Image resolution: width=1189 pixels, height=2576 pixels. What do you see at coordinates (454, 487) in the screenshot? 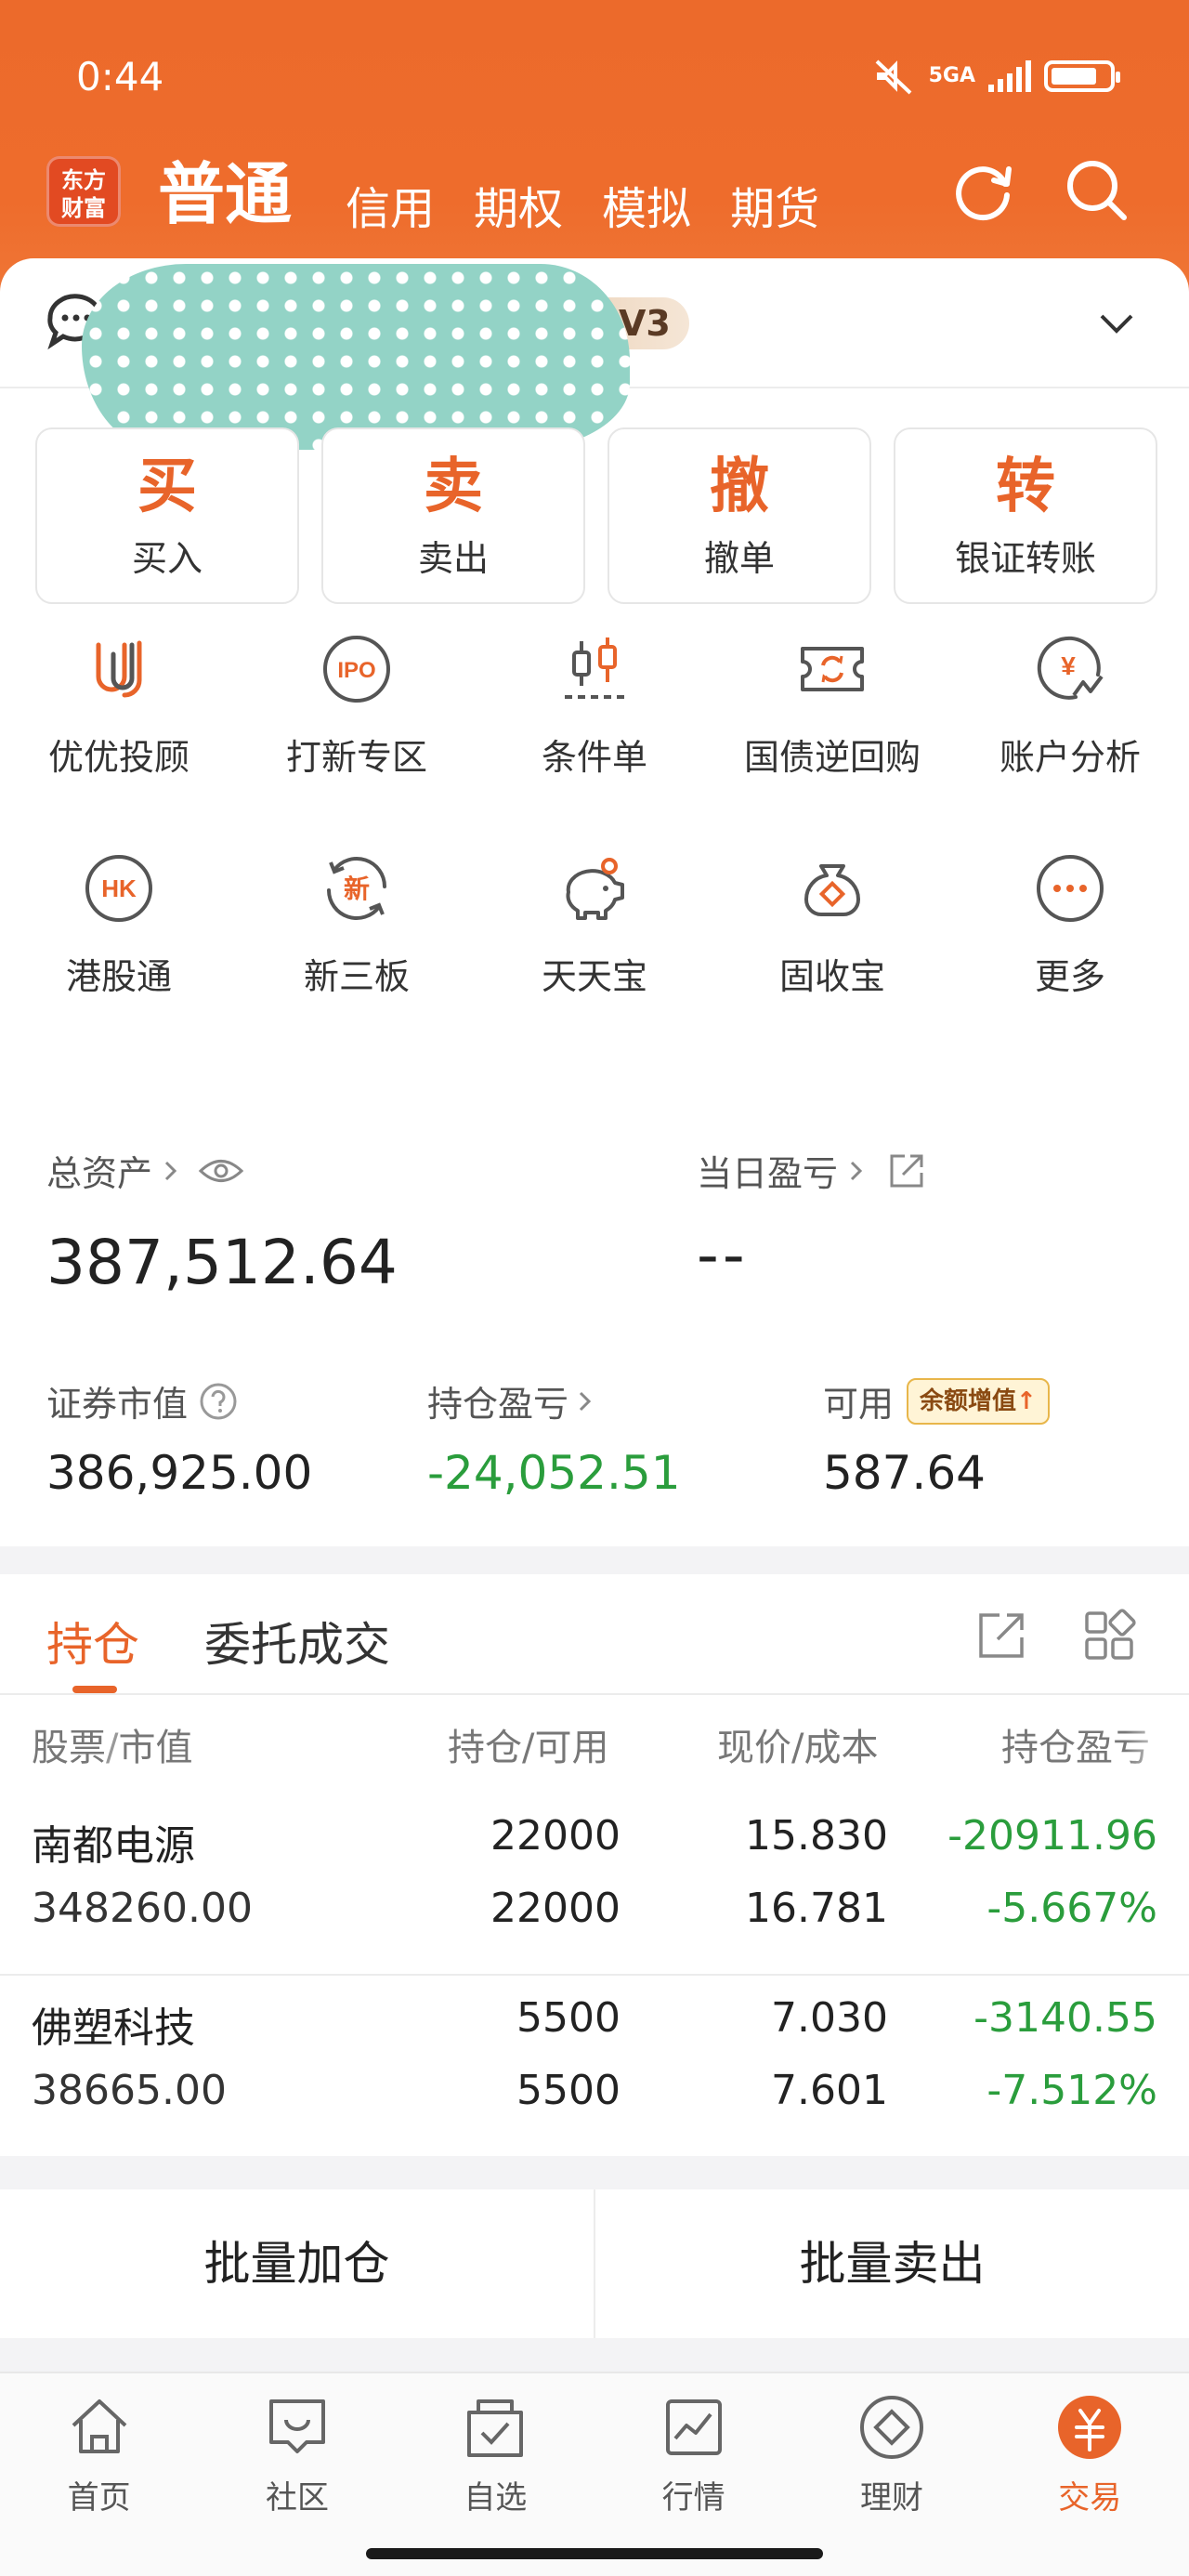
I see `sell-button-char: 卖` at bounding box center [454, 487].